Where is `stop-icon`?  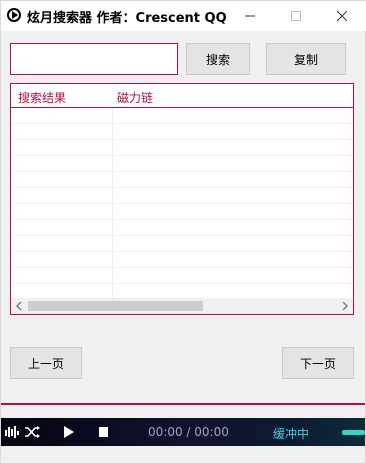
stop-icon is located at coordinates (103, 432).